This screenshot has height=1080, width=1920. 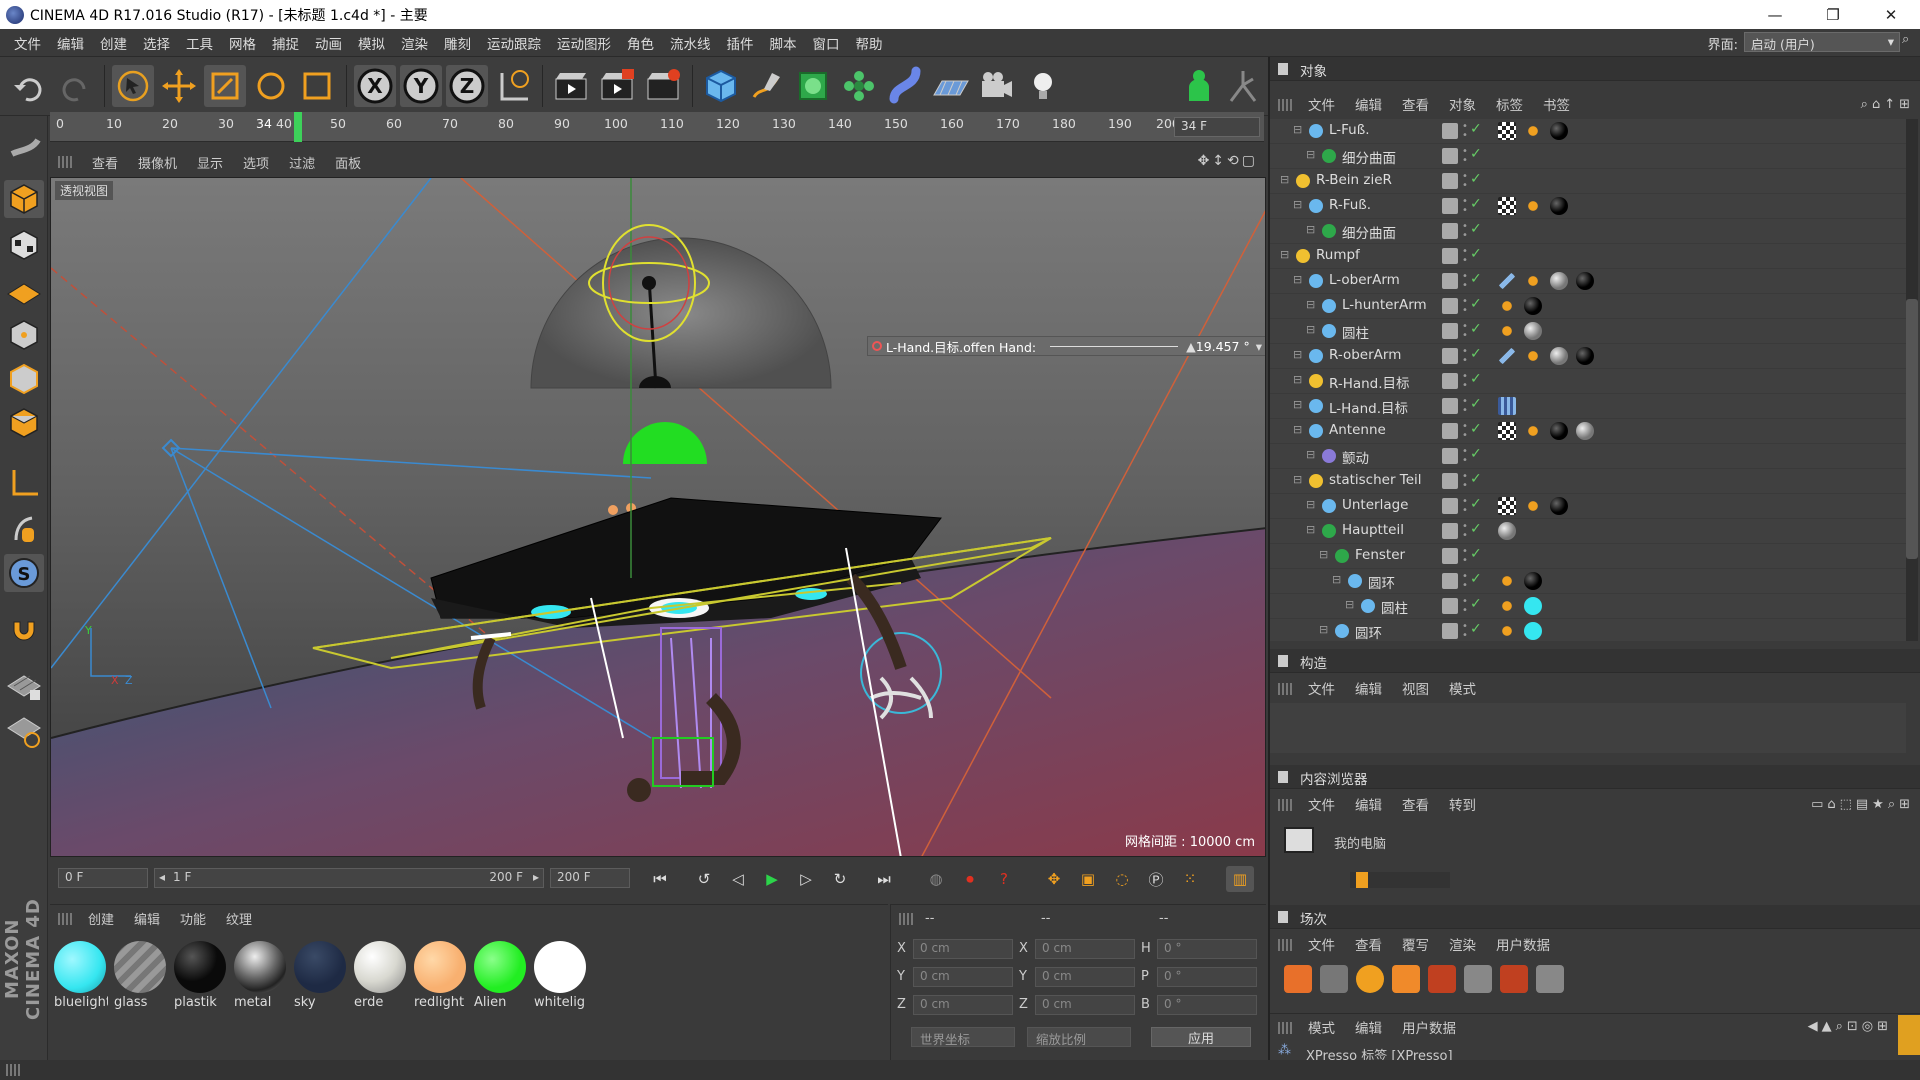 I want to click on viewport-nav-icons: ✥↕⟲▢, so click(x=1228, y=161).